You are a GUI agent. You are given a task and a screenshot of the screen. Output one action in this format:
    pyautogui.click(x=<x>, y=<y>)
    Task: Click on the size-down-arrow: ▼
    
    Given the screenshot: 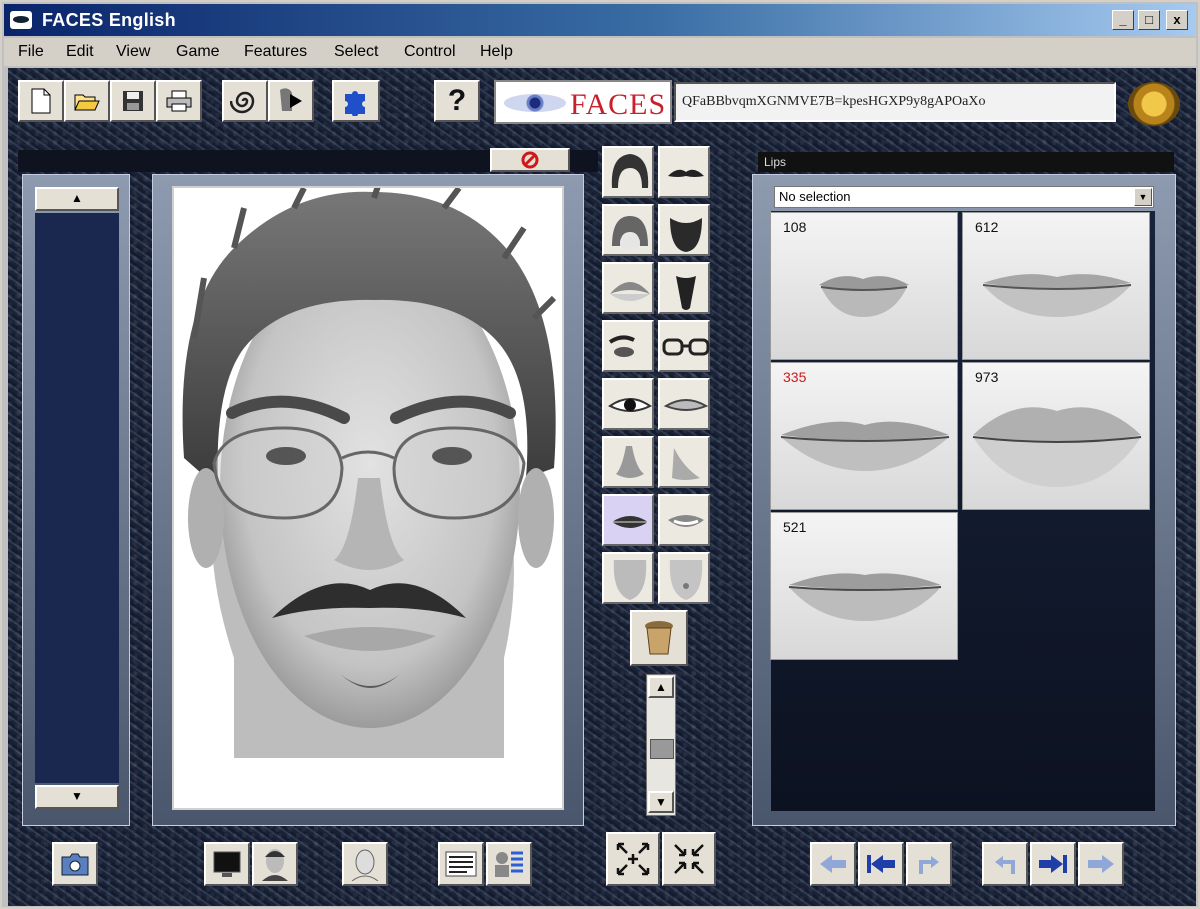 What is the action you would take?
    pyautogui.click(x=661, y=802)
    